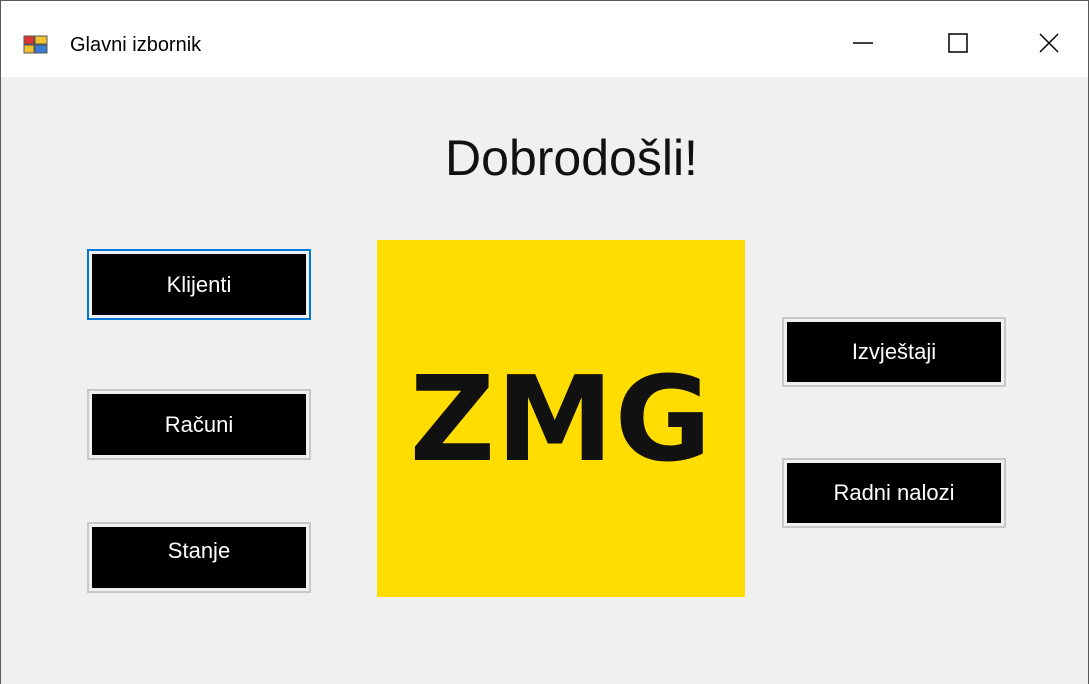  What do you see at coordinates (136, 45) in the screenshot?
I see `window-title: Glavni izbornik` at bounding box center [136, 45].